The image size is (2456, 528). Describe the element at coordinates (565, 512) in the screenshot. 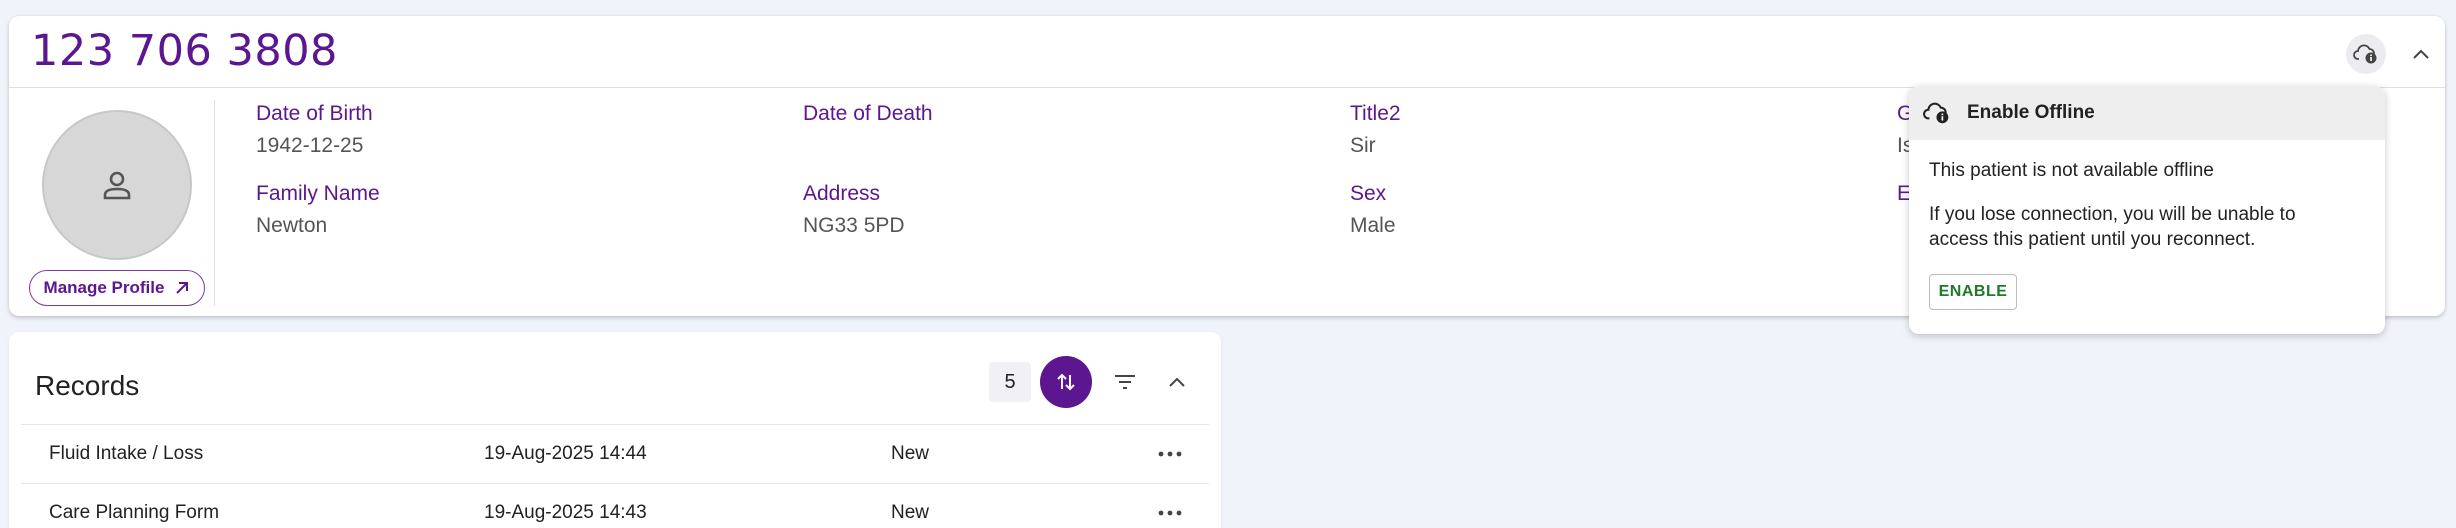

I see `record-date: 19-Aug-2025 14:43` at that location.